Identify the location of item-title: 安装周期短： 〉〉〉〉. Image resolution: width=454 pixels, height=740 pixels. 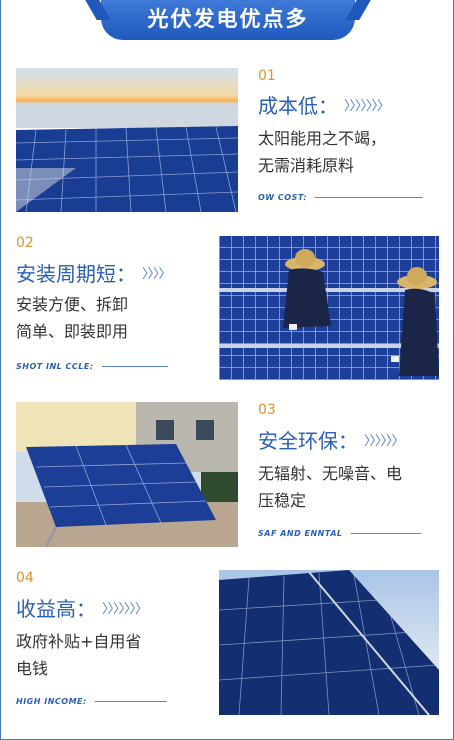
(93, 272).